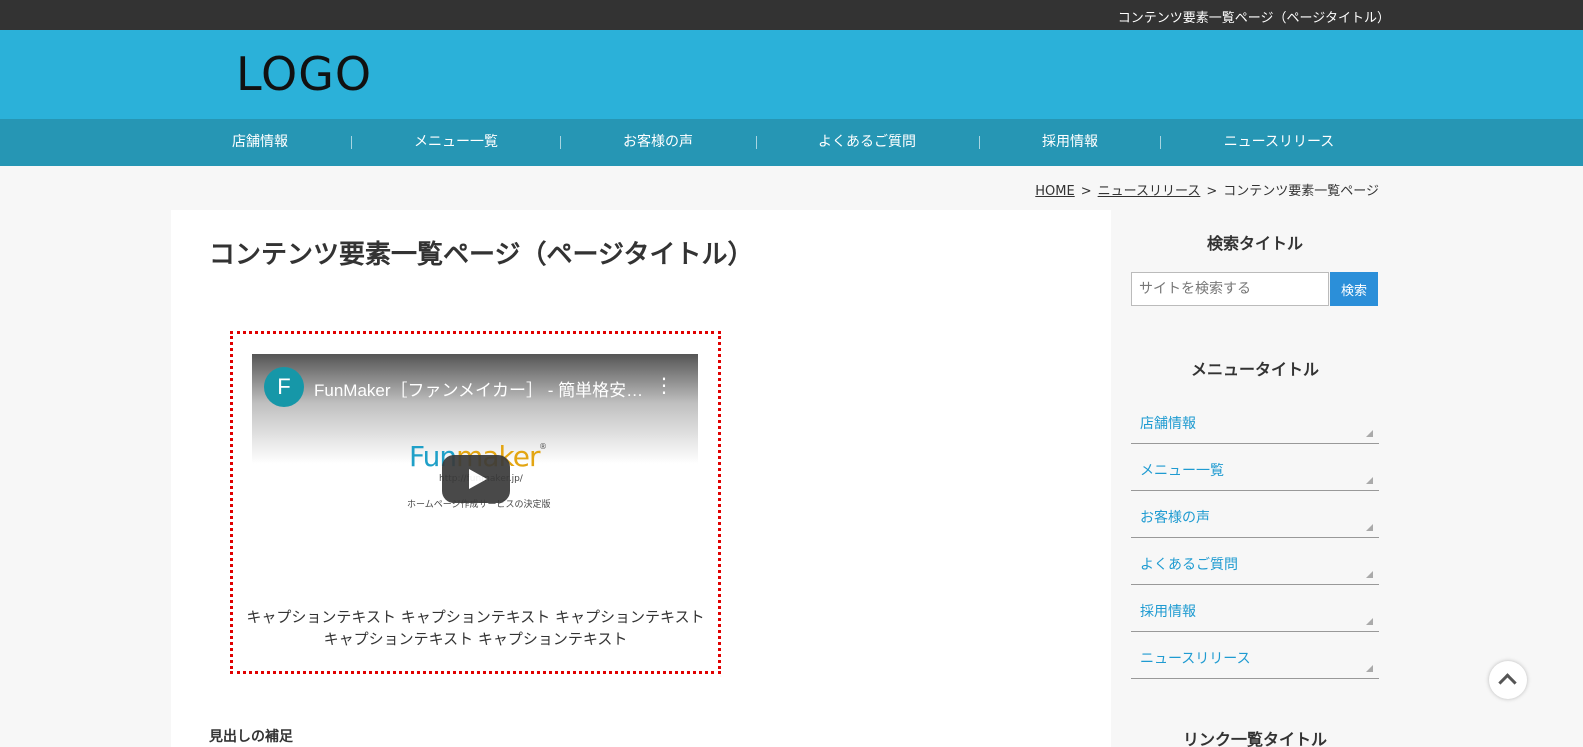 The height and width of the screenshot is (747, 1583). What do you see at coordinates (1070, 142) in the screenshot?
I see `nav-item-recruit: 採用情報` at bounding box center [1070, 142].